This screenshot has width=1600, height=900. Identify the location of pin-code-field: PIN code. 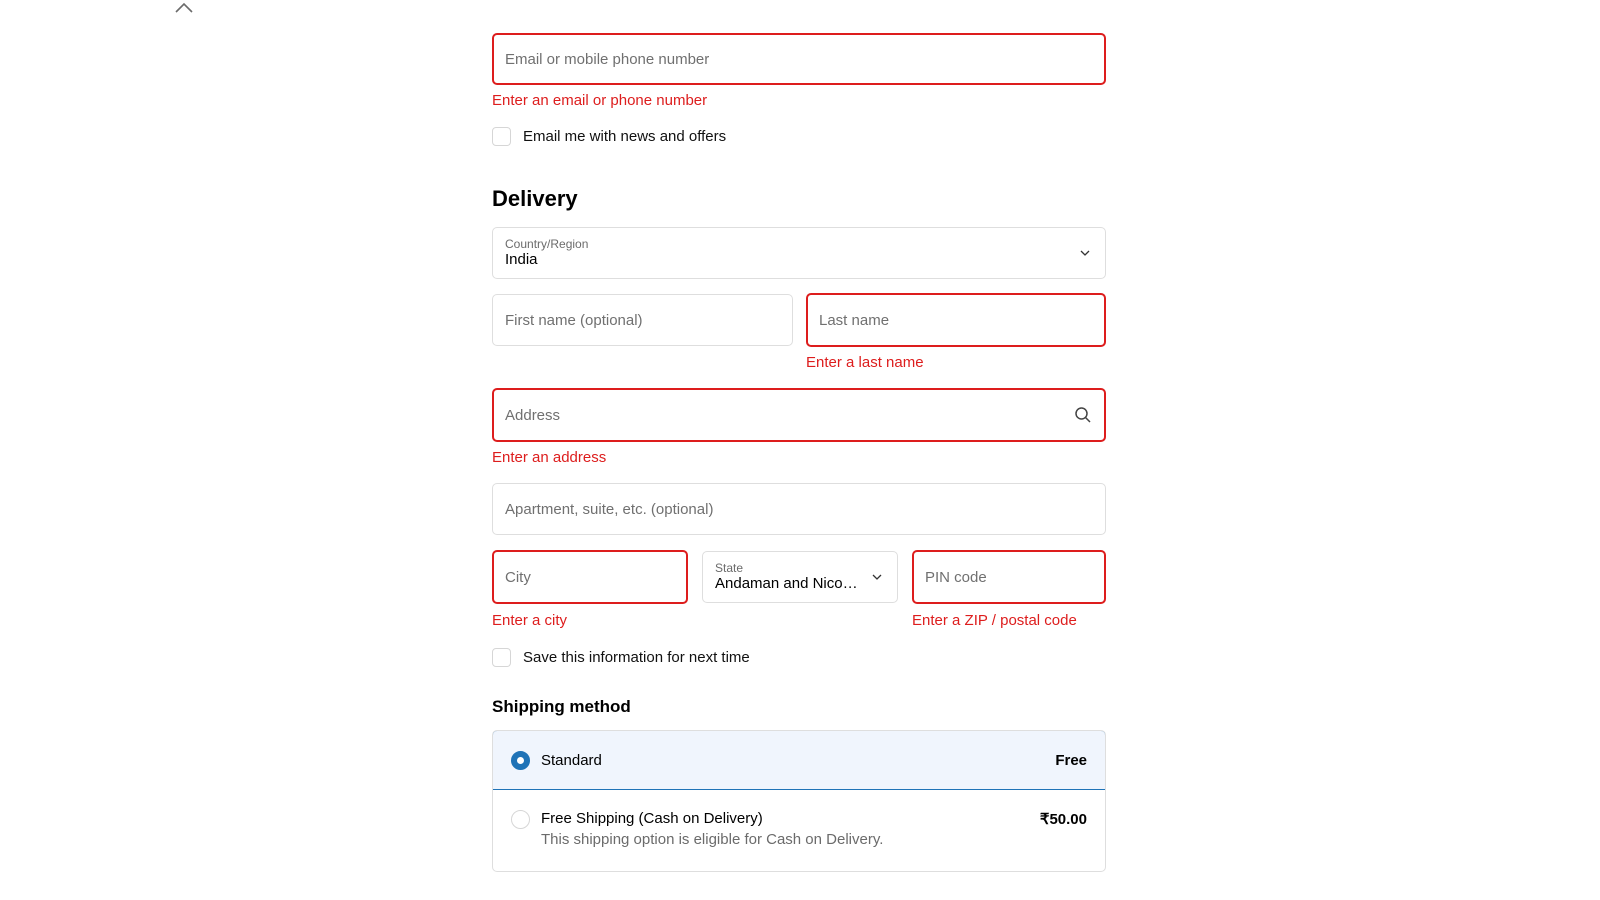
(1009, 577).